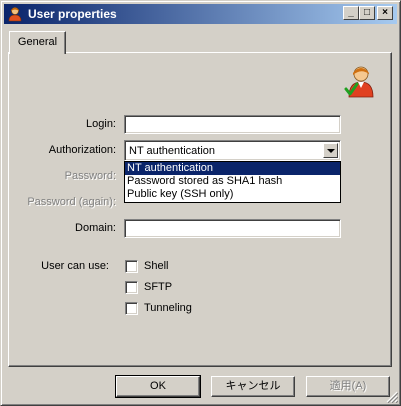  I want to click on dropdown-arrow-button, so click(330, 150).